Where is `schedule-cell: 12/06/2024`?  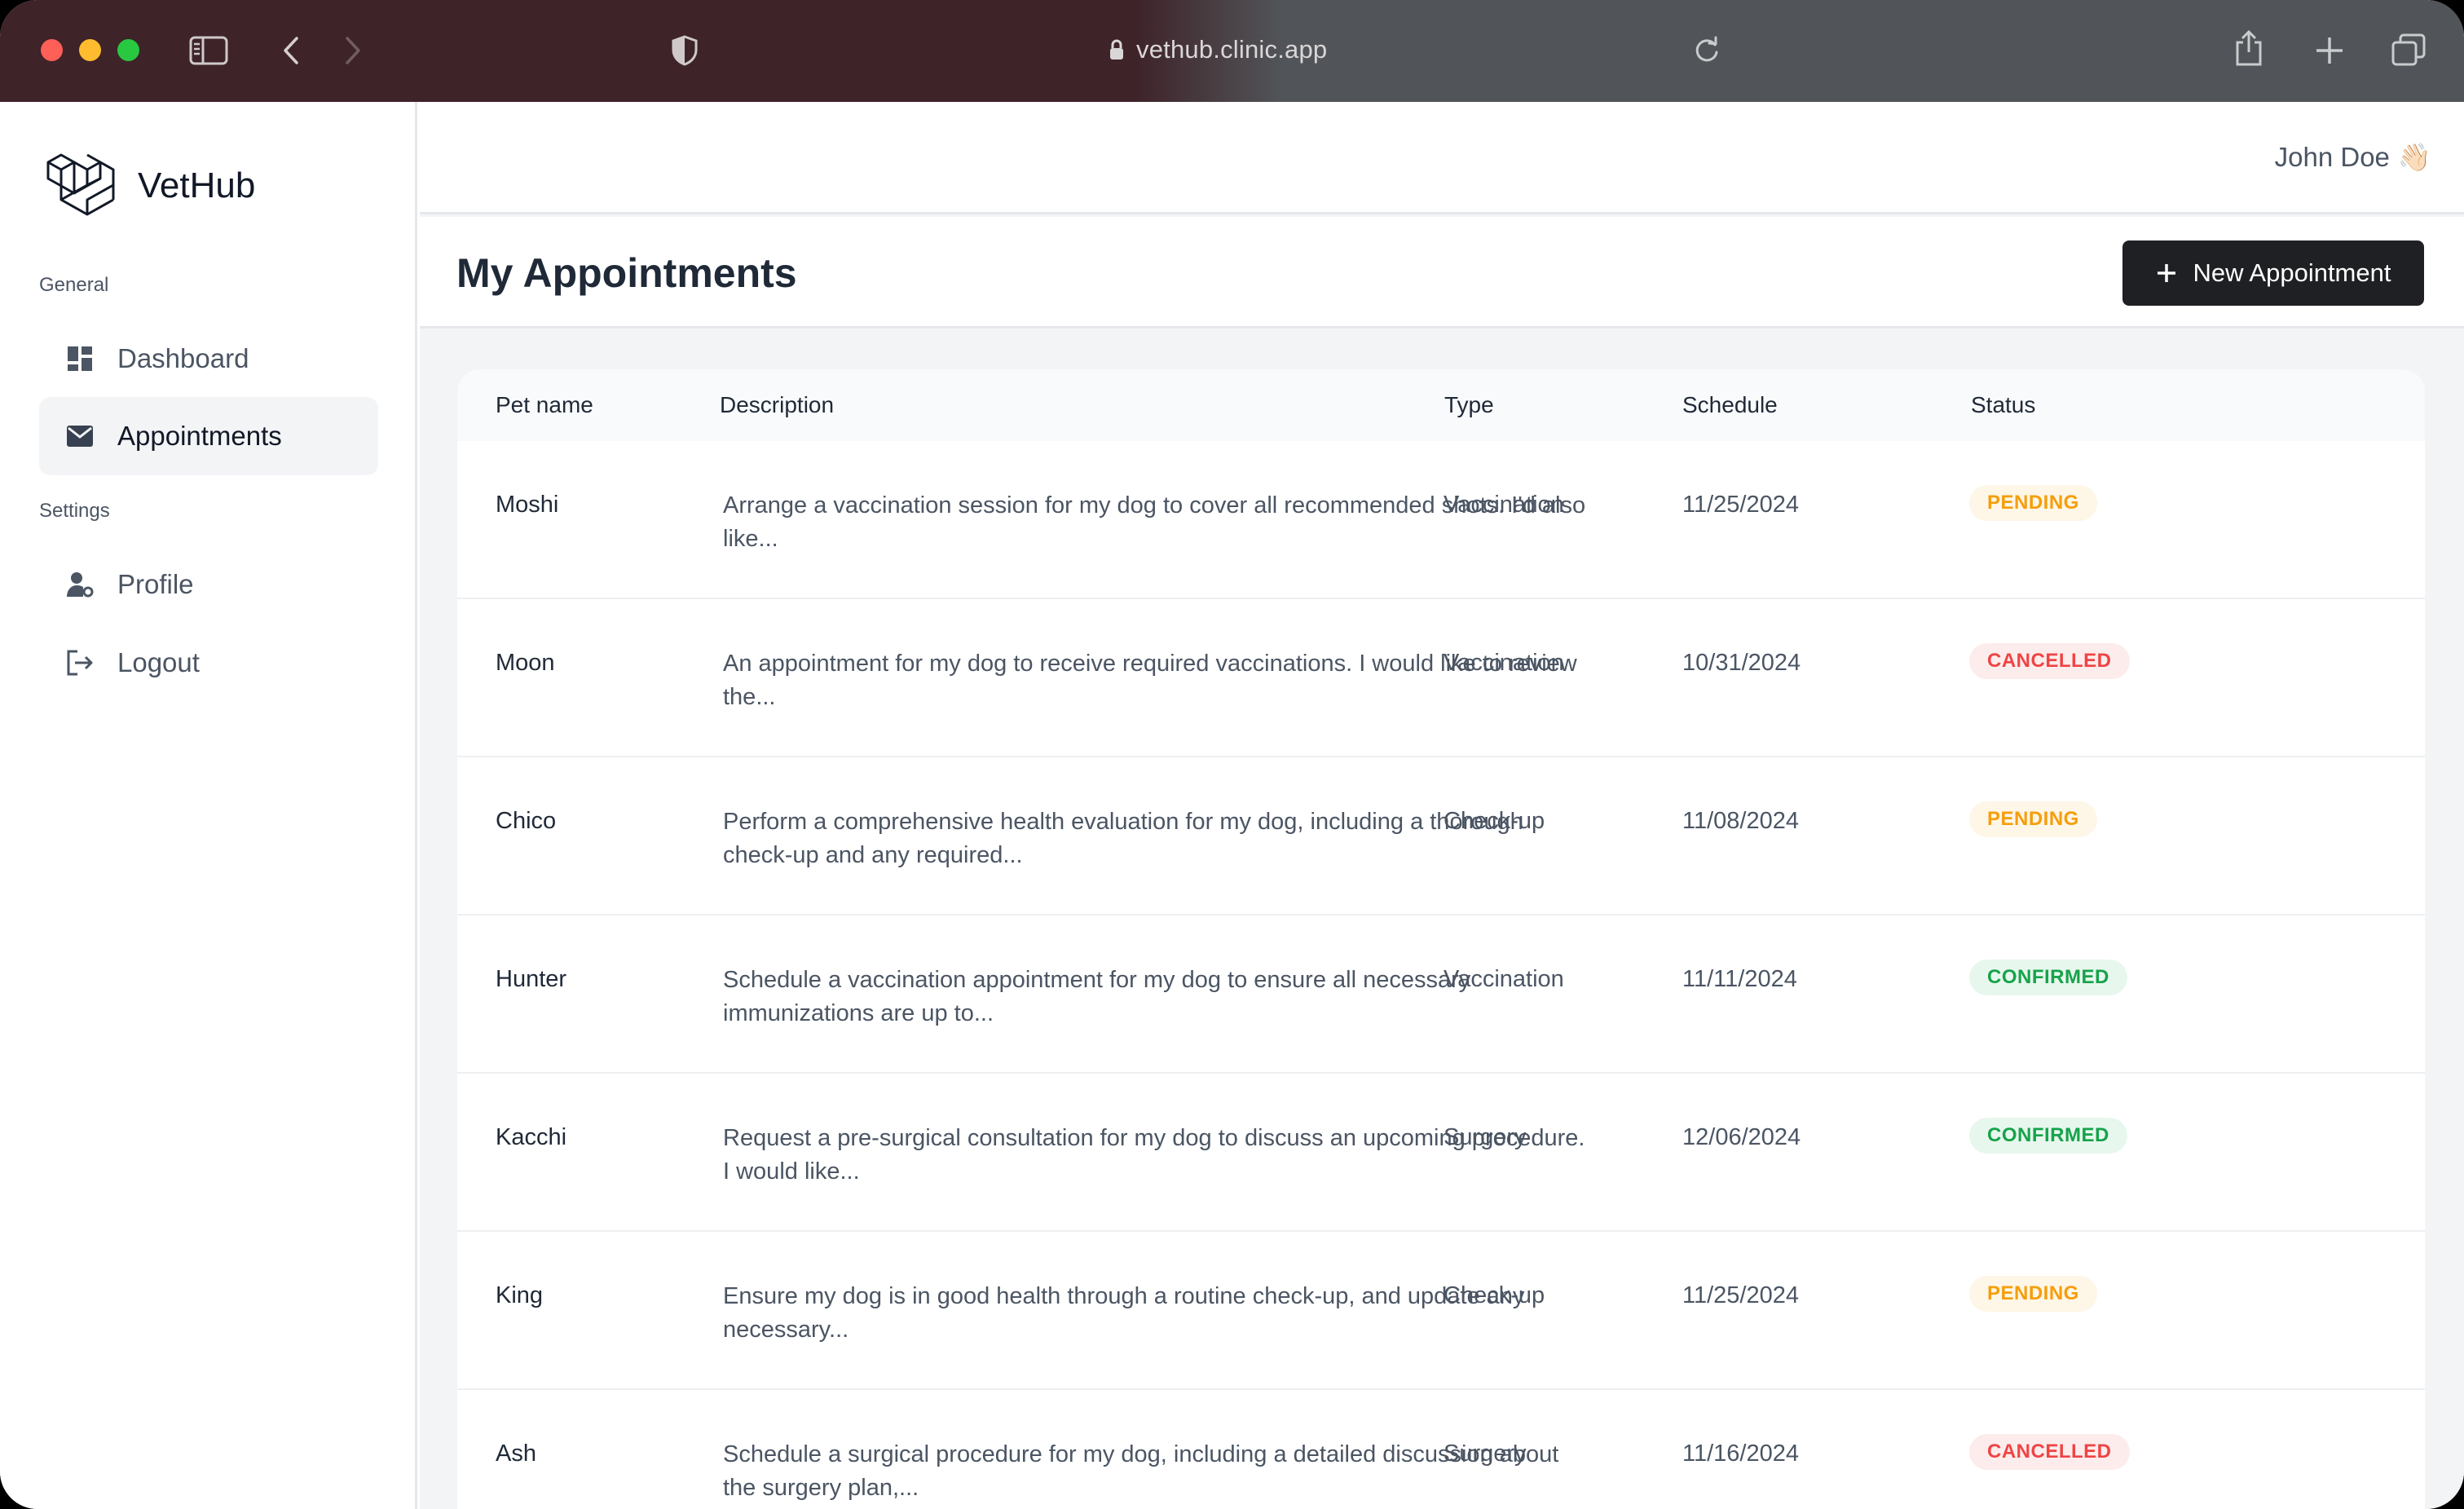
schedule-cell: 12/06/2024 is located at coordinates (1742, 1137).